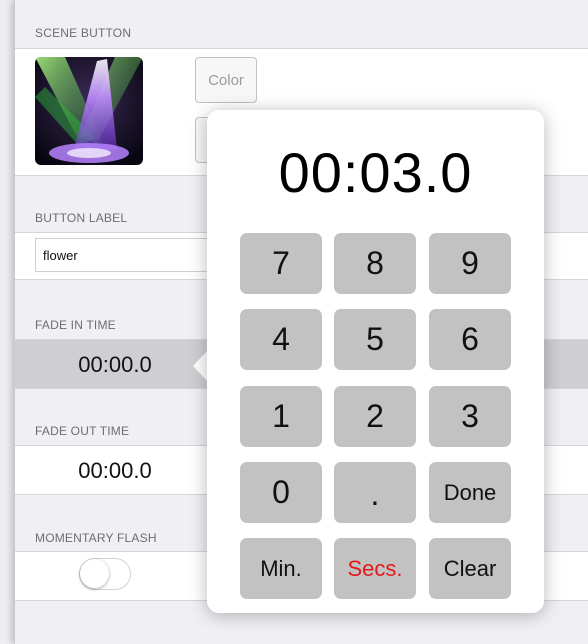 The width and height of the screenshot is (588, 644). Describe the element at coordinates (375, 172) in the screenshot. I see `time-display: 00:03.0` at that location.